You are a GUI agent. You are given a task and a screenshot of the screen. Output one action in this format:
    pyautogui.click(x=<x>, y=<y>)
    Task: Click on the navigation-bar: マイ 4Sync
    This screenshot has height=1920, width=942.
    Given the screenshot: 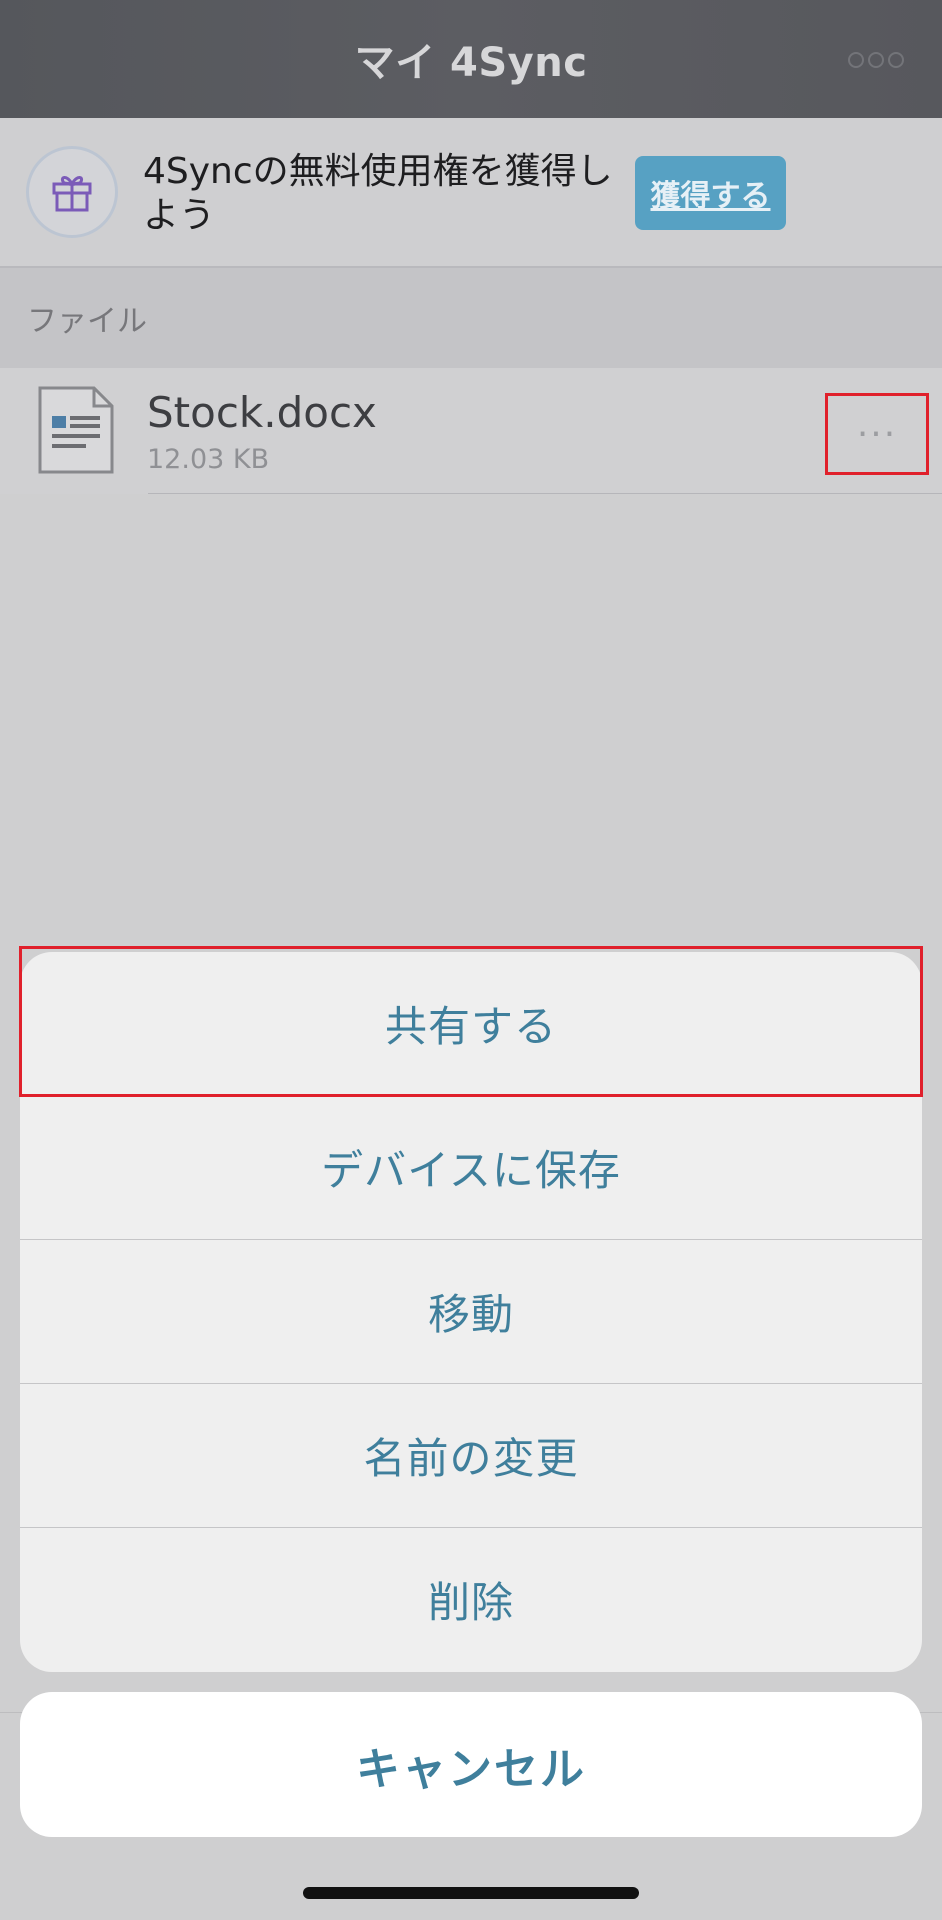 What is the action you would take?
    pyautogui.click(x=471, y=59)
    